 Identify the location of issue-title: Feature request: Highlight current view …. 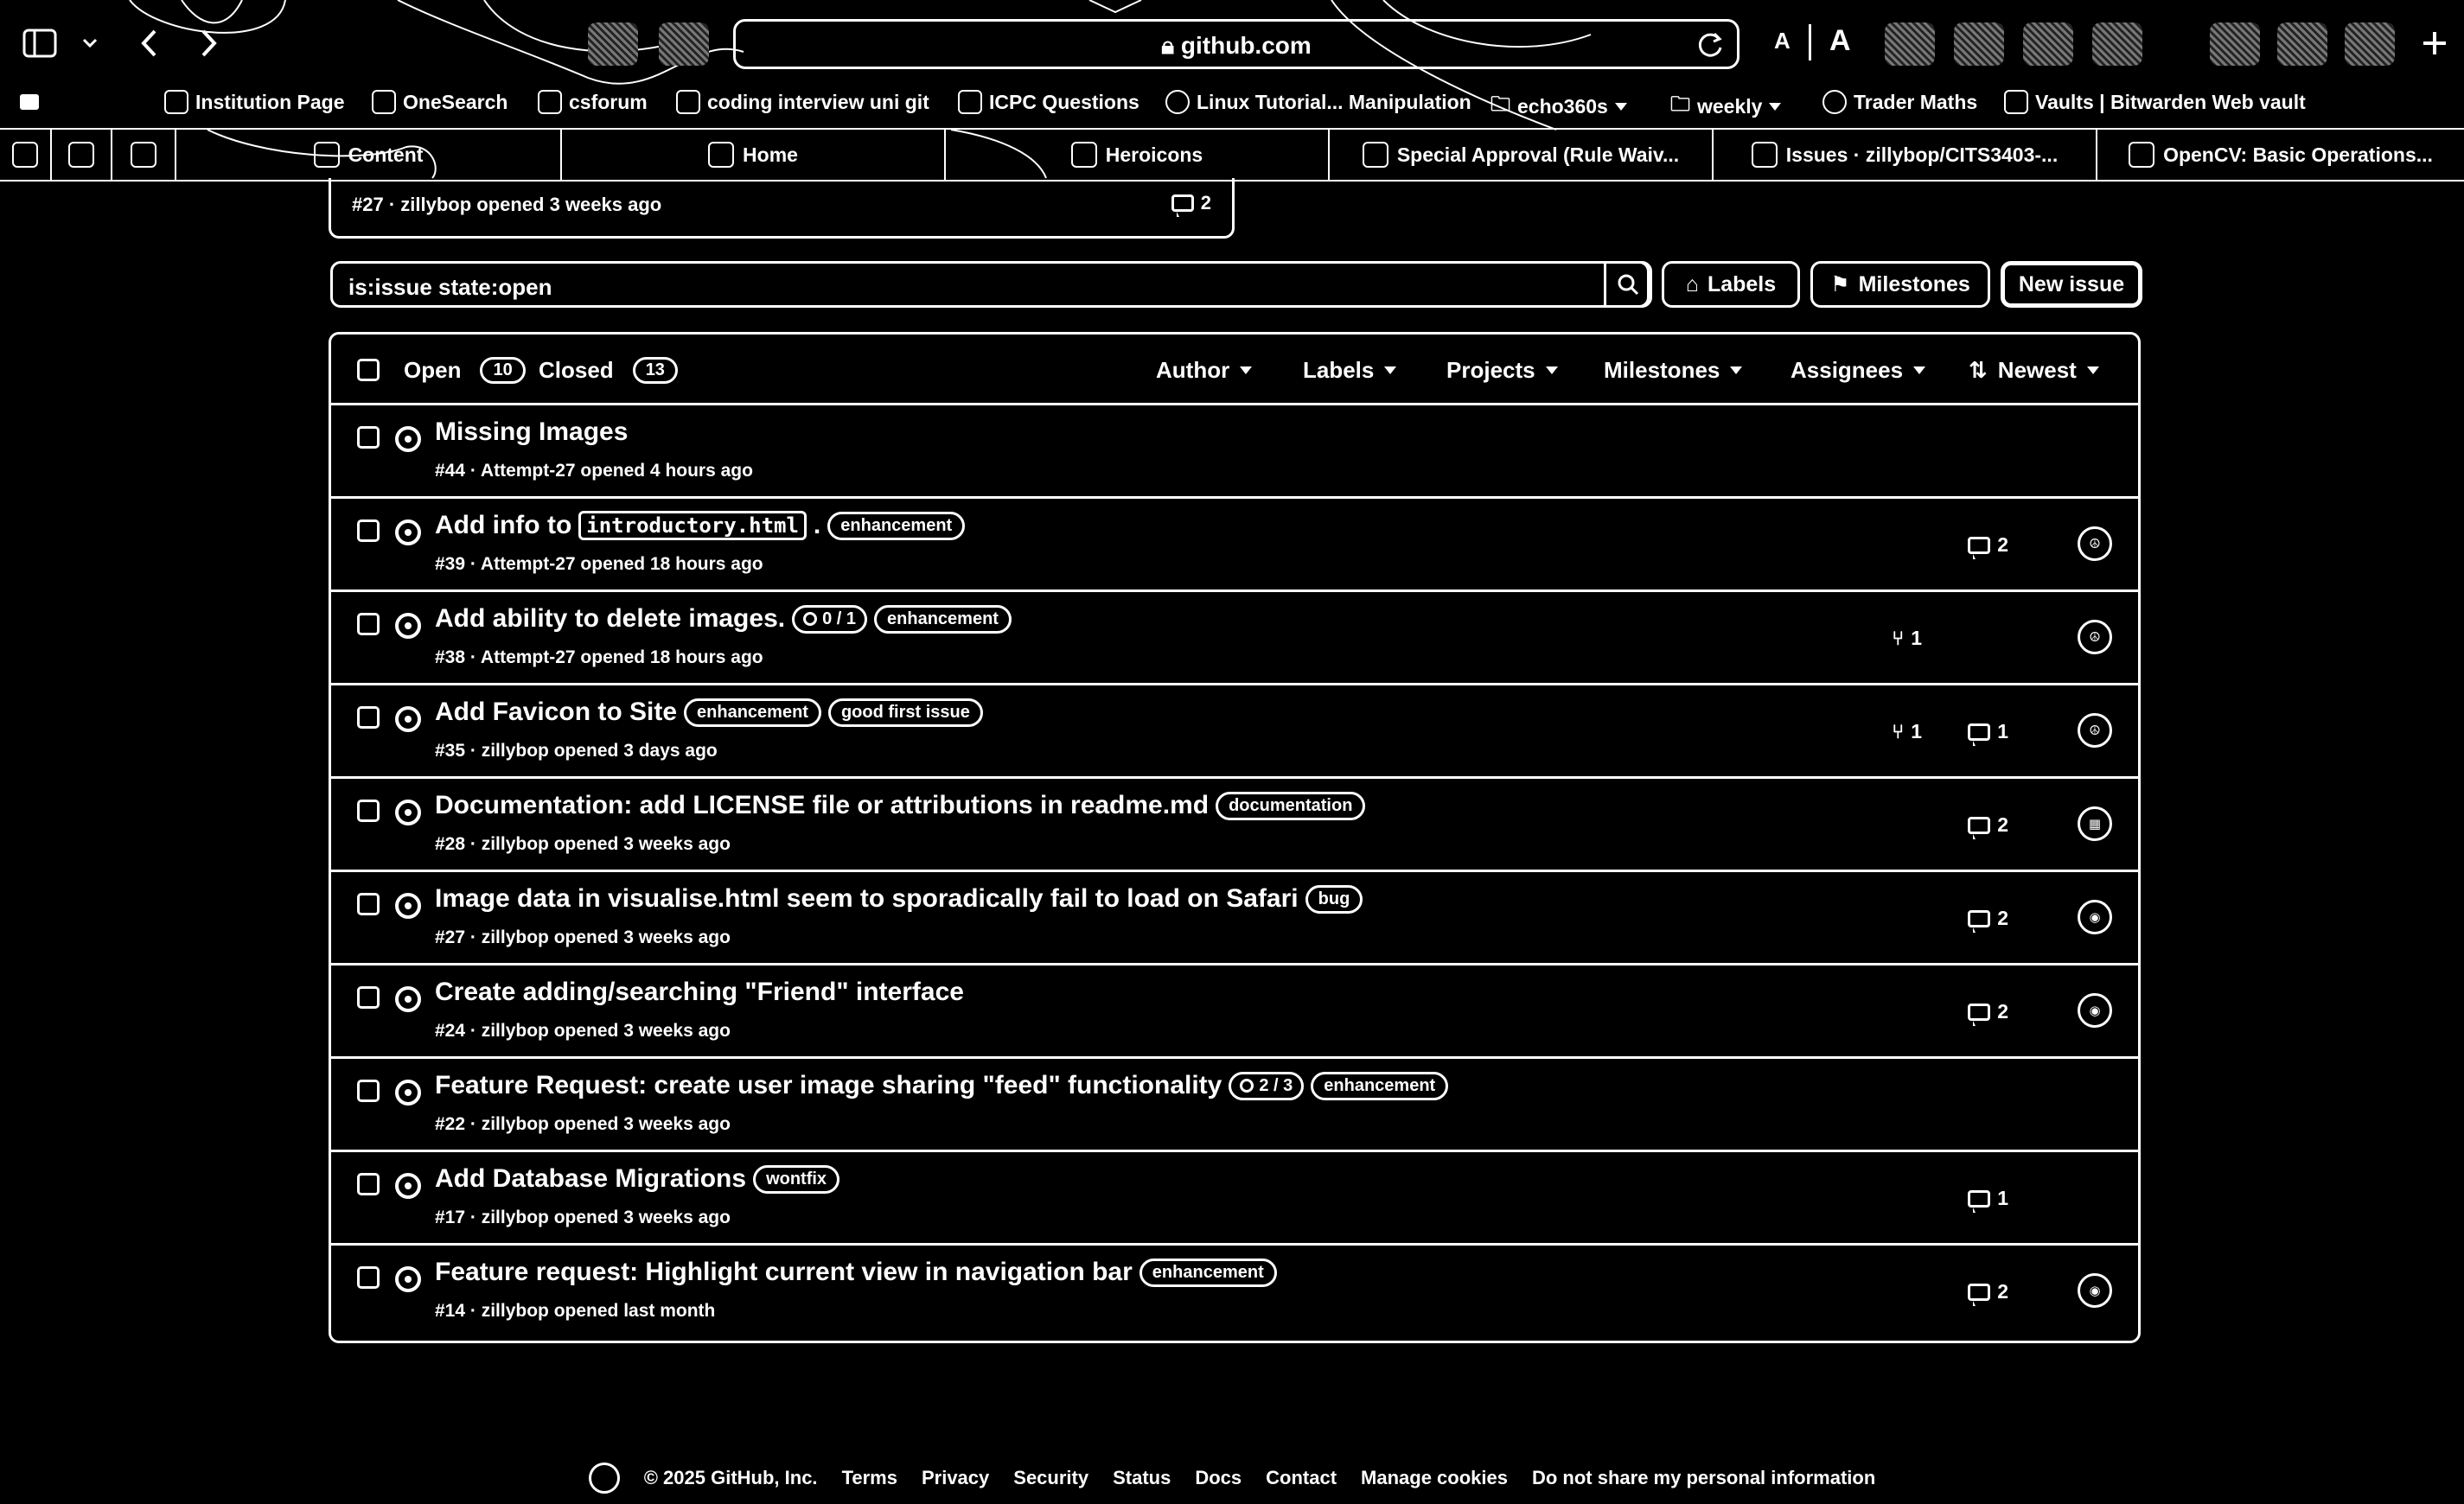
(784, 1272).